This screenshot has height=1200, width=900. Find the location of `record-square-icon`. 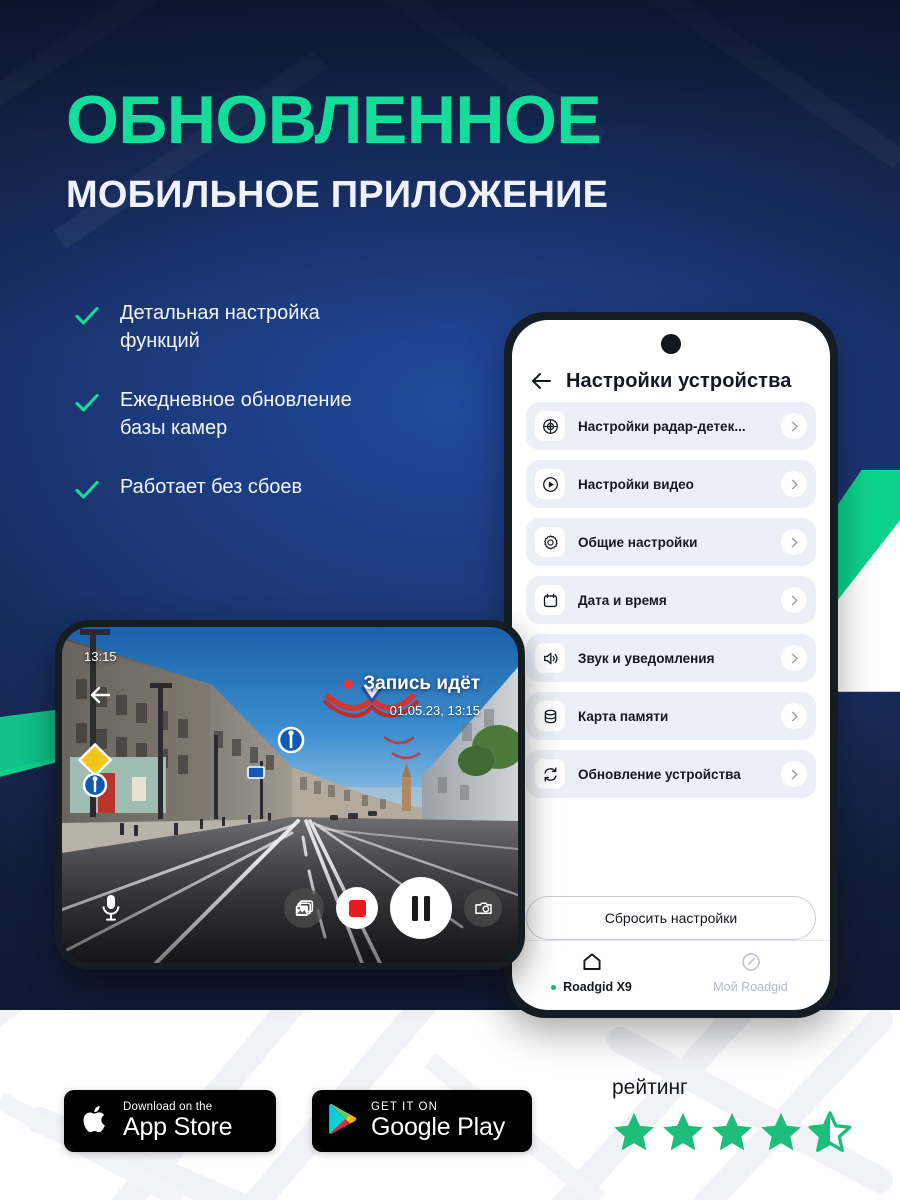

record-square-icon is located at coordinates (357, 908).